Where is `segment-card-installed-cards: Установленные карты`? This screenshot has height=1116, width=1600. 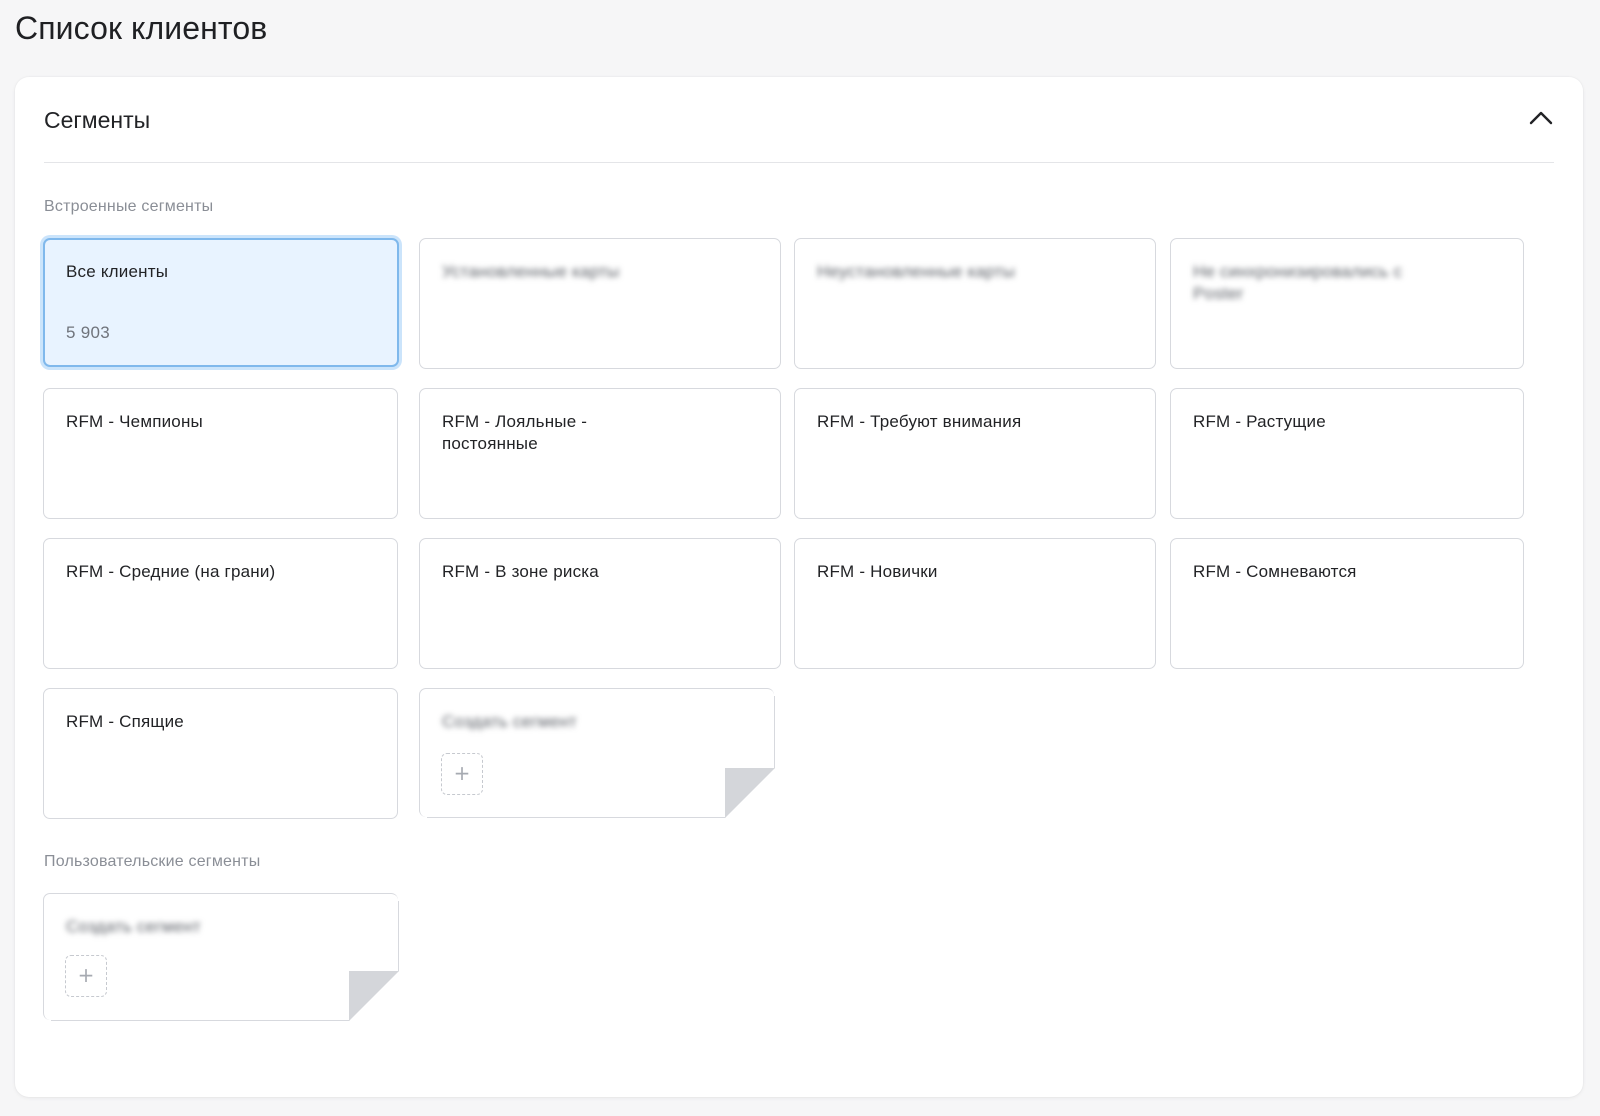 segment-card-installed-cards: Установленные карты is located at coordinates (600, 303).